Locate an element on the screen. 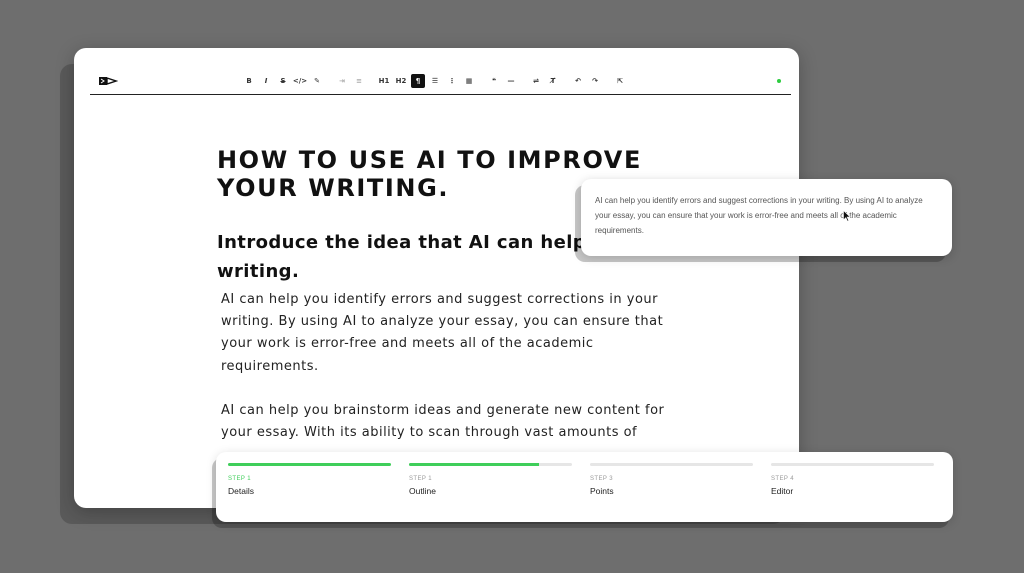 Image resolution: width=1024 pixels, height=573 pixels. indent-button: ⇥ is located at coordinates (342, 81).